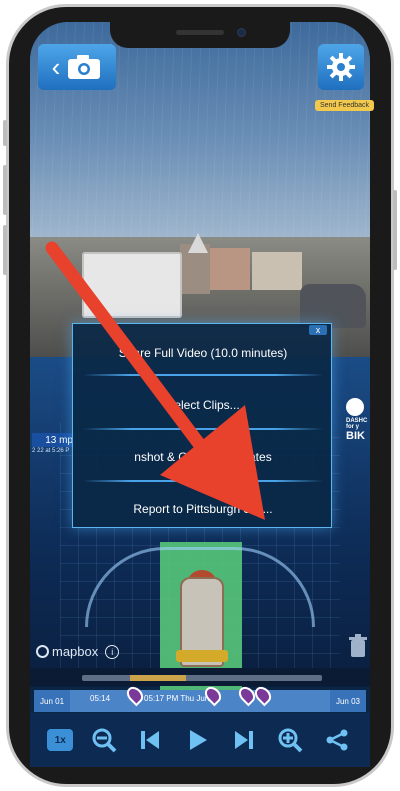 This screenshot has height=791, width=400. Describe the element at coordinates (244, 740) in the screenshot. I see `skip-forward-icon` at that location.